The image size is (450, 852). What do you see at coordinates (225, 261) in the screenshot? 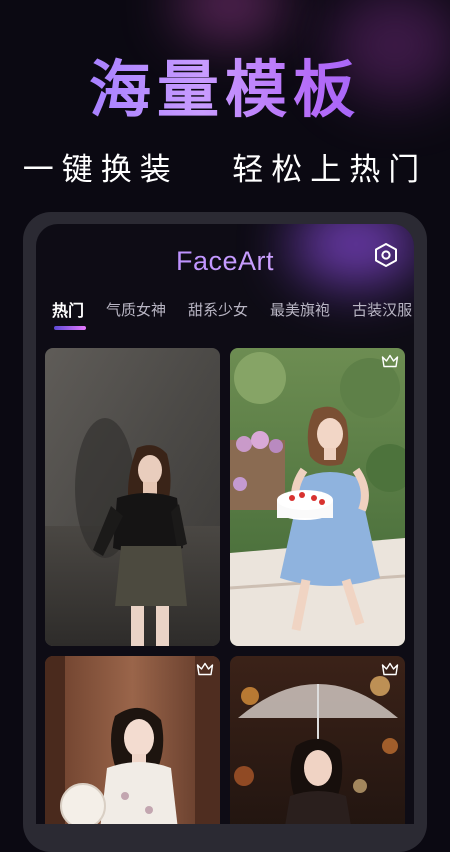
I see `app-title: FaceArt` at bounding box center [225, 261].